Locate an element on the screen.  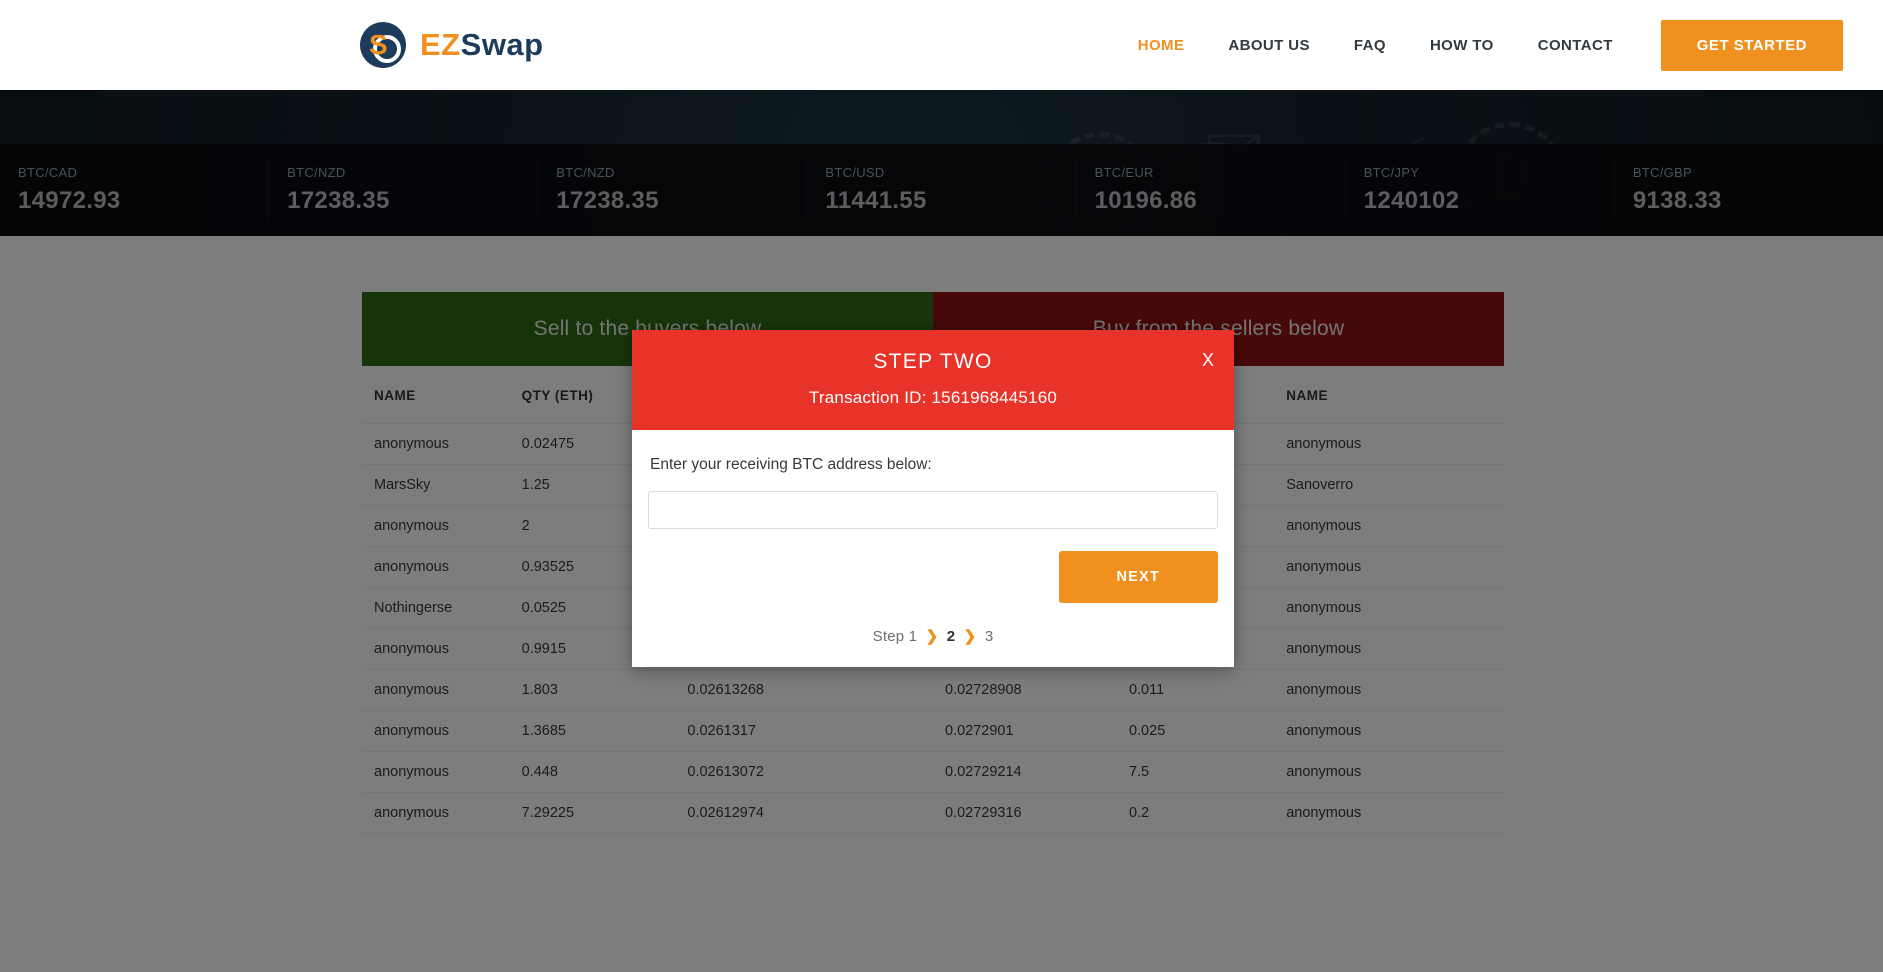
close-icon: X is located at coordinates (1208, 360).